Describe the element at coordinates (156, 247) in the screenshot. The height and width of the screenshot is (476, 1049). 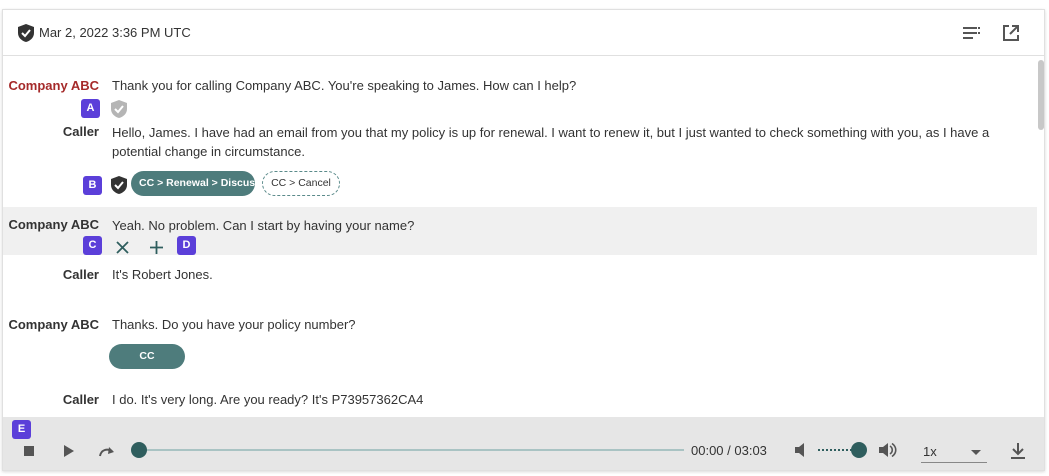
I see `add-icon` at that location.